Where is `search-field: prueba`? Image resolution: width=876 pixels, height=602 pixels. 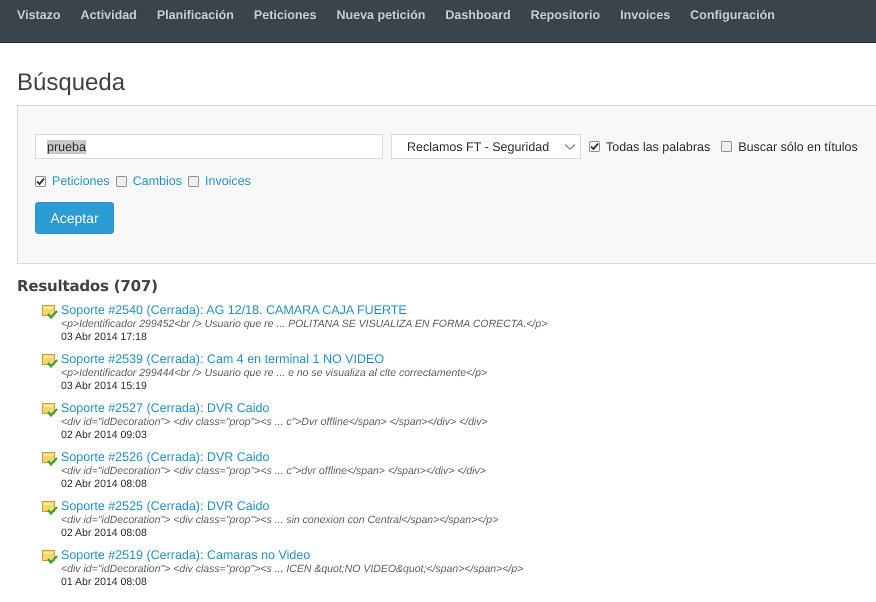 search-field: prueba is located at coordinates (209, 146).